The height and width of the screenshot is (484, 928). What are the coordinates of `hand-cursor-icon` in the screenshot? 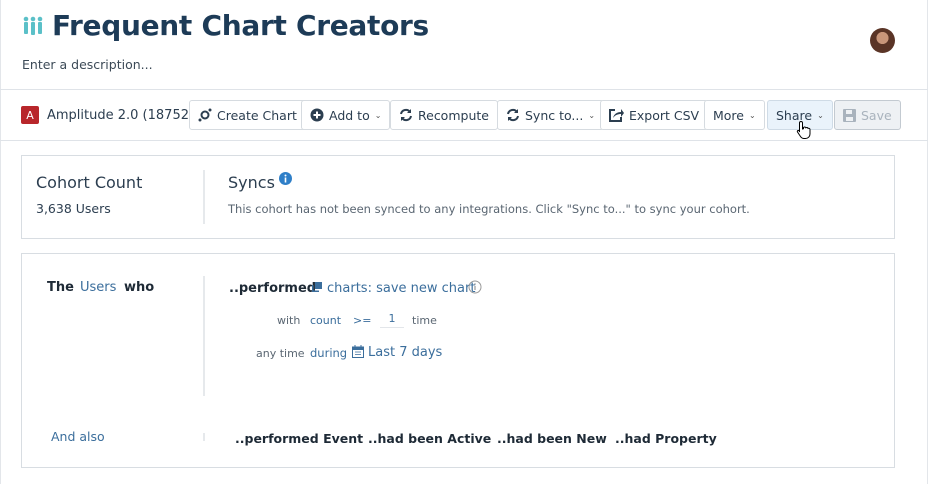 It's located at (803, 129).